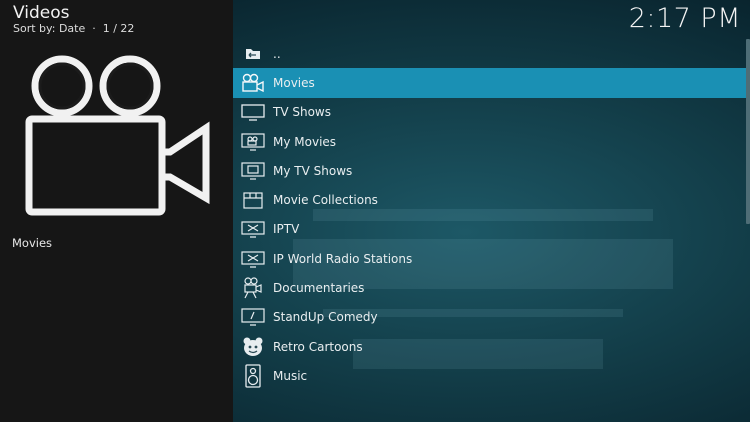 This screenshot has width=750, height=422. Describe the element at coordinates (41, 13) in the screenshot. I see `window-title: Videos` at that location.